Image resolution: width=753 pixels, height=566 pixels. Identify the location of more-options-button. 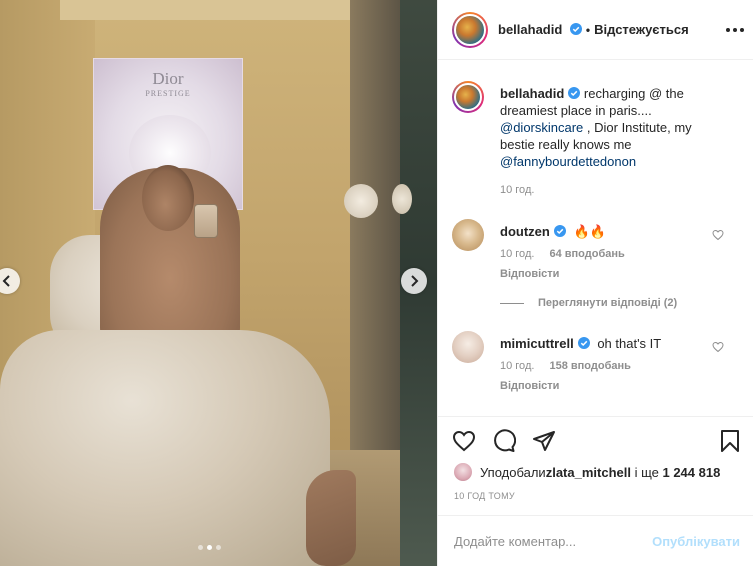
(735, 30).